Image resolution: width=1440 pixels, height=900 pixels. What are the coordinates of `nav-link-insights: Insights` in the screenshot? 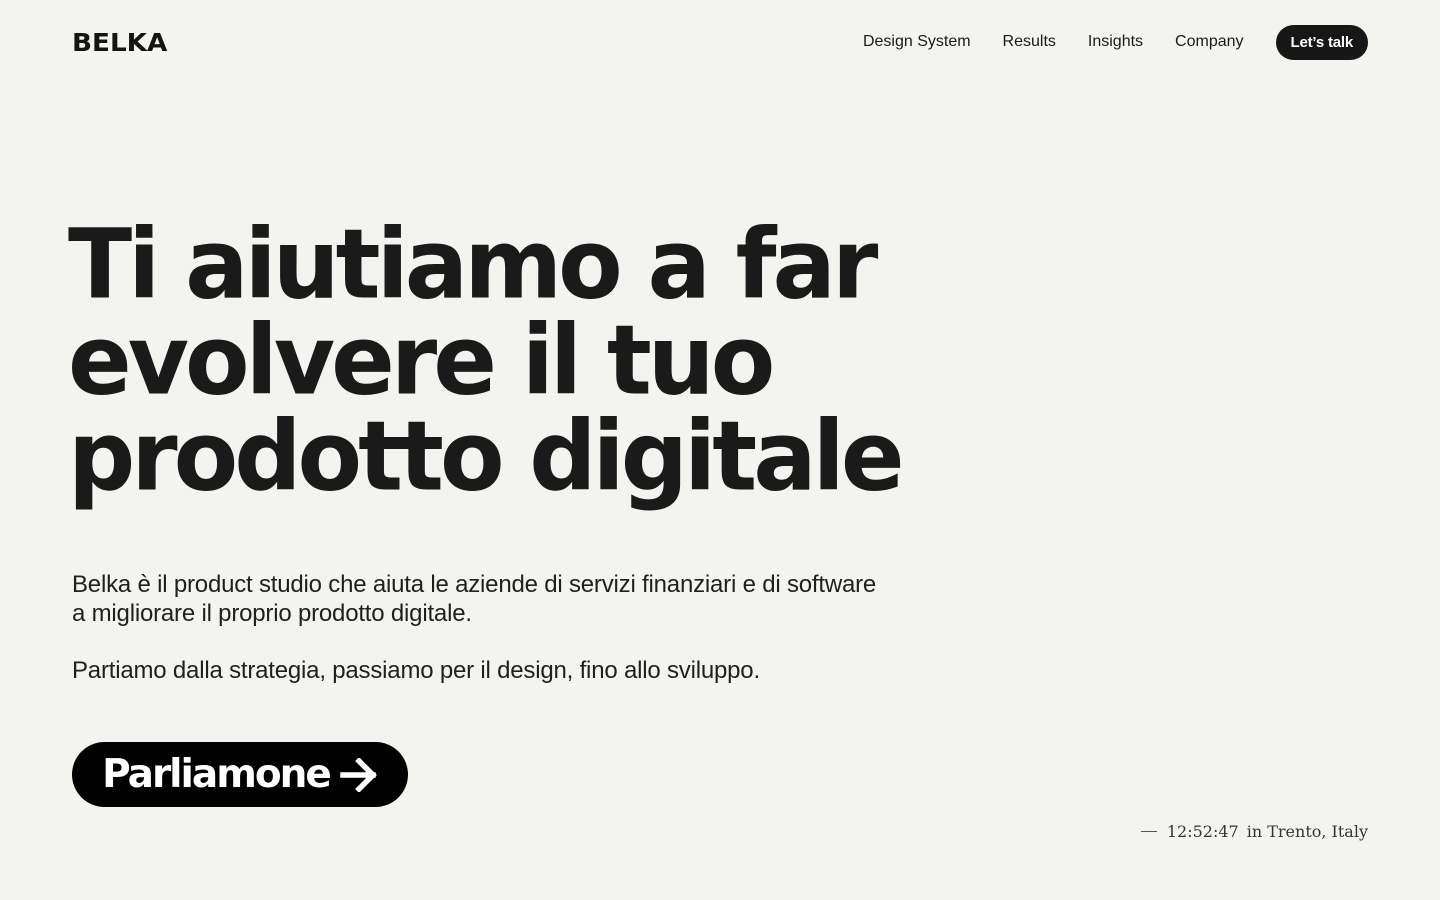 It's located at (1115, 42).